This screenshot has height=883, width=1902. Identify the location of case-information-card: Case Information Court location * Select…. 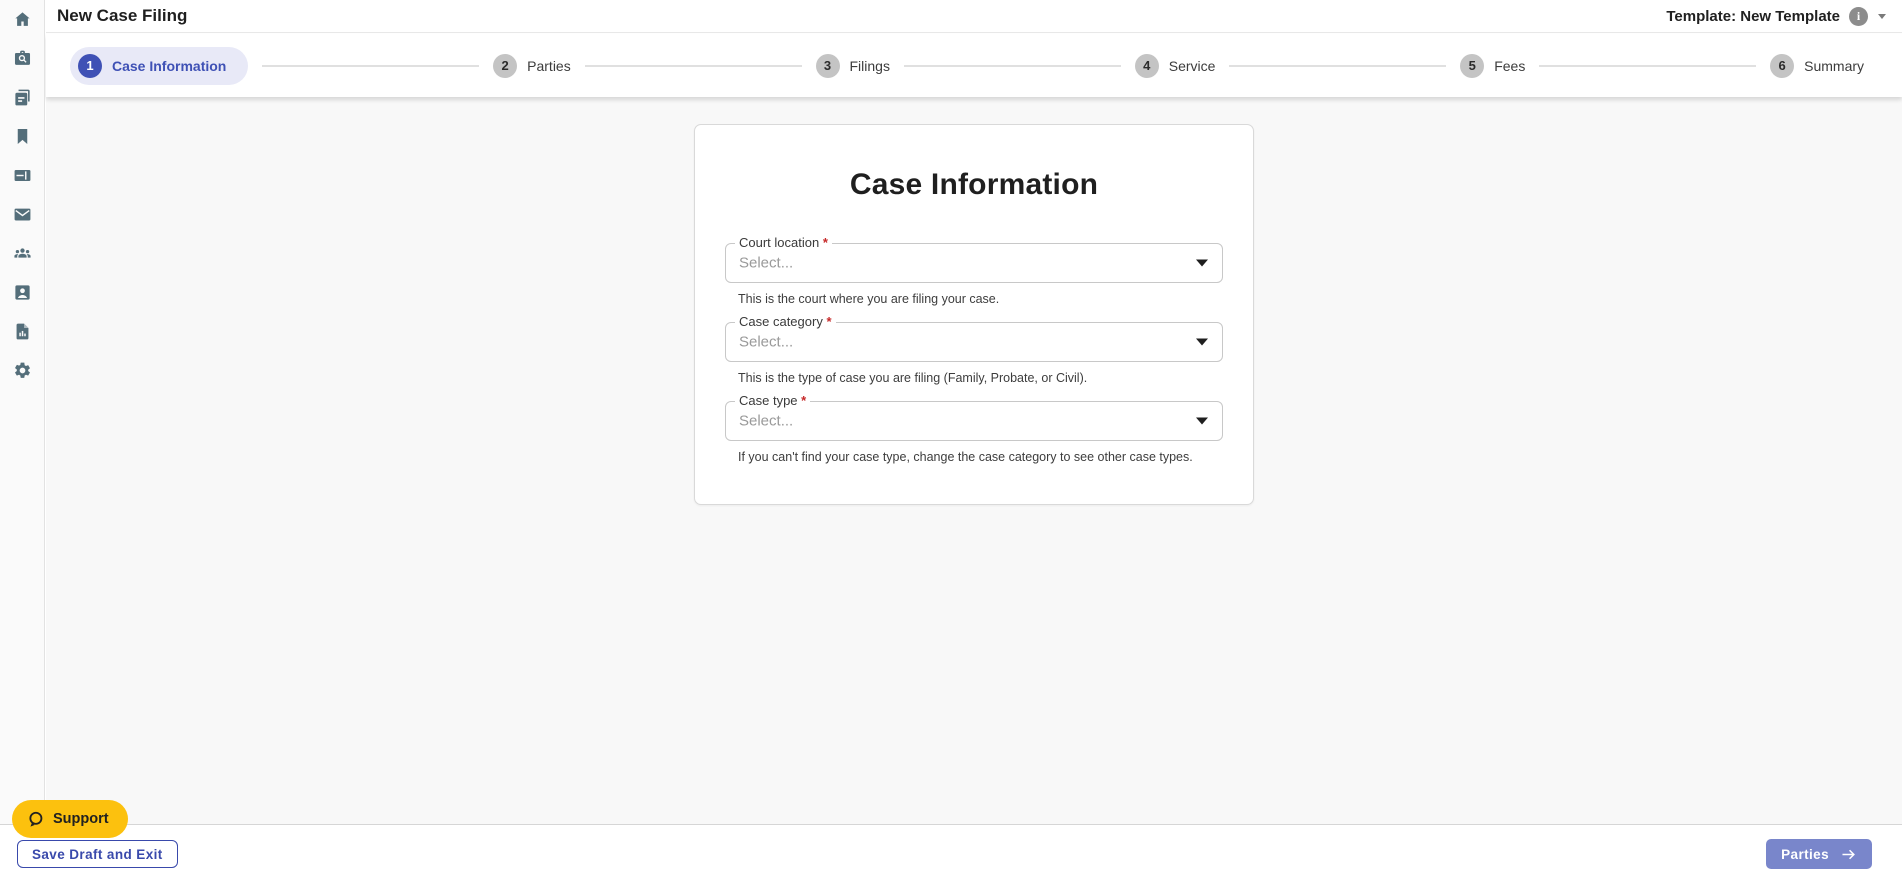
(974, 314).